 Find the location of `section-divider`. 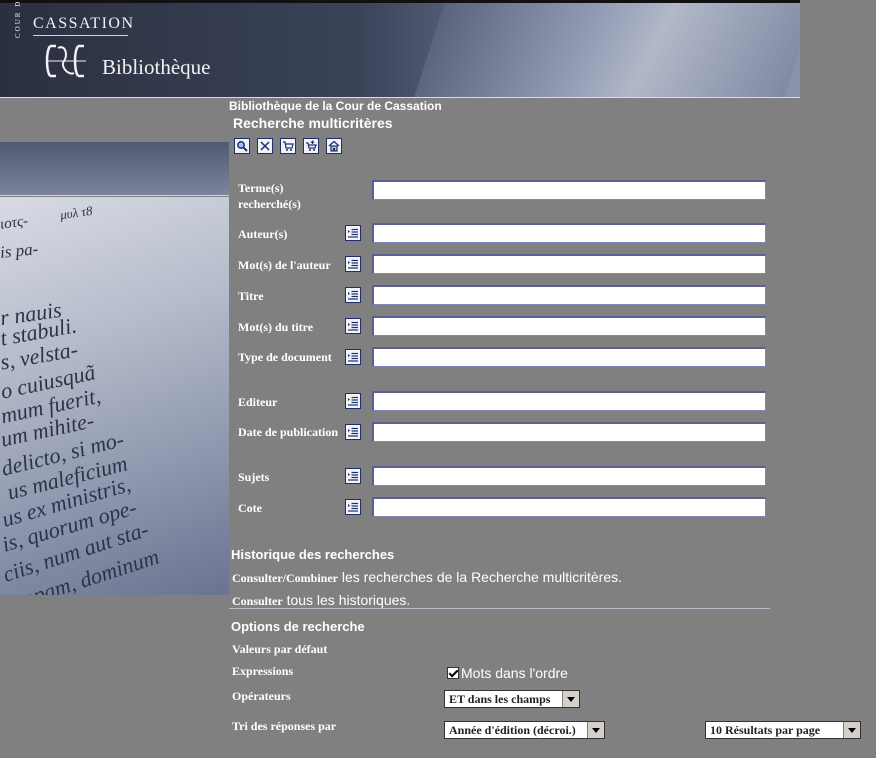

section-divider is located at coordinates (499, 608).